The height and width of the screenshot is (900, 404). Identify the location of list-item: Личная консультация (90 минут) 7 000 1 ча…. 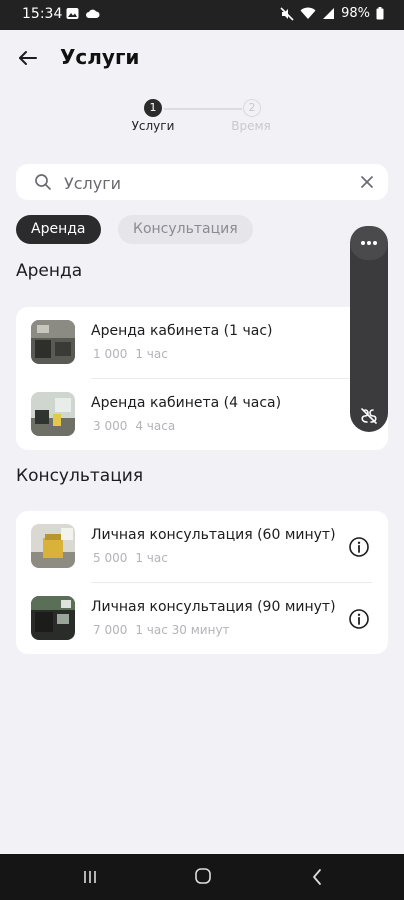
(202, 618).